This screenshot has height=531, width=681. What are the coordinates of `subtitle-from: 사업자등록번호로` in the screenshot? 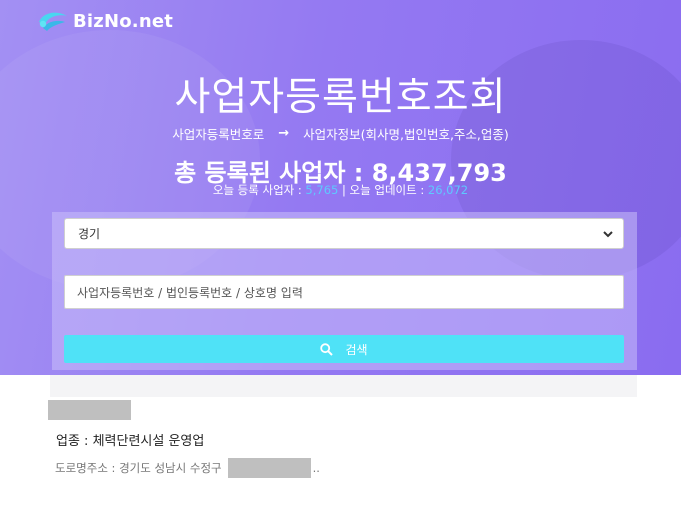 It's located at (218, 134).